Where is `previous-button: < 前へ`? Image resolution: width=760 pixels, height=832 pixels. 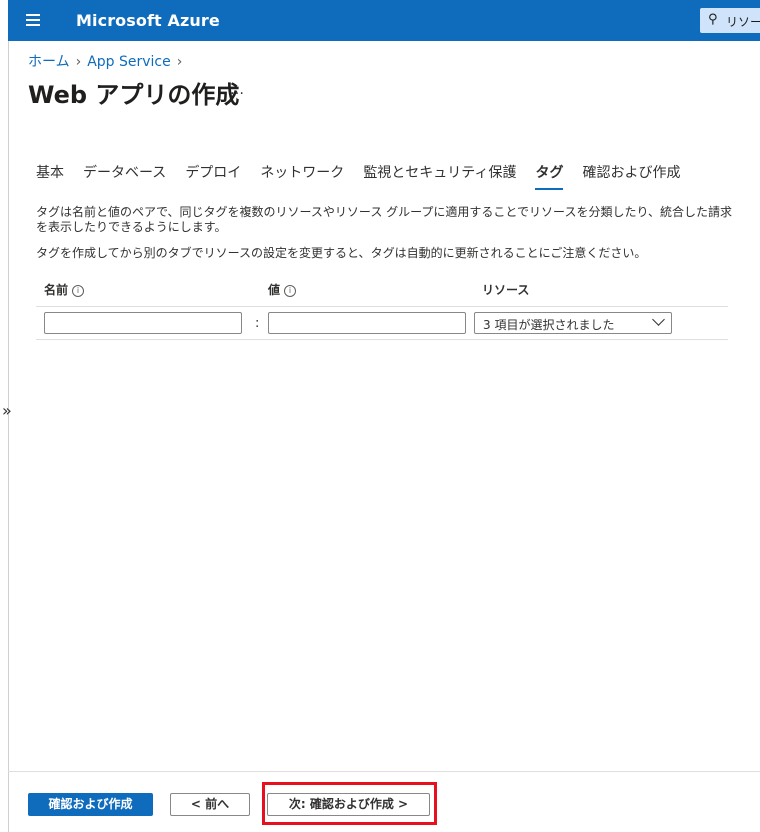
previous-button: < 前へ is located at coordinates (210, 804).